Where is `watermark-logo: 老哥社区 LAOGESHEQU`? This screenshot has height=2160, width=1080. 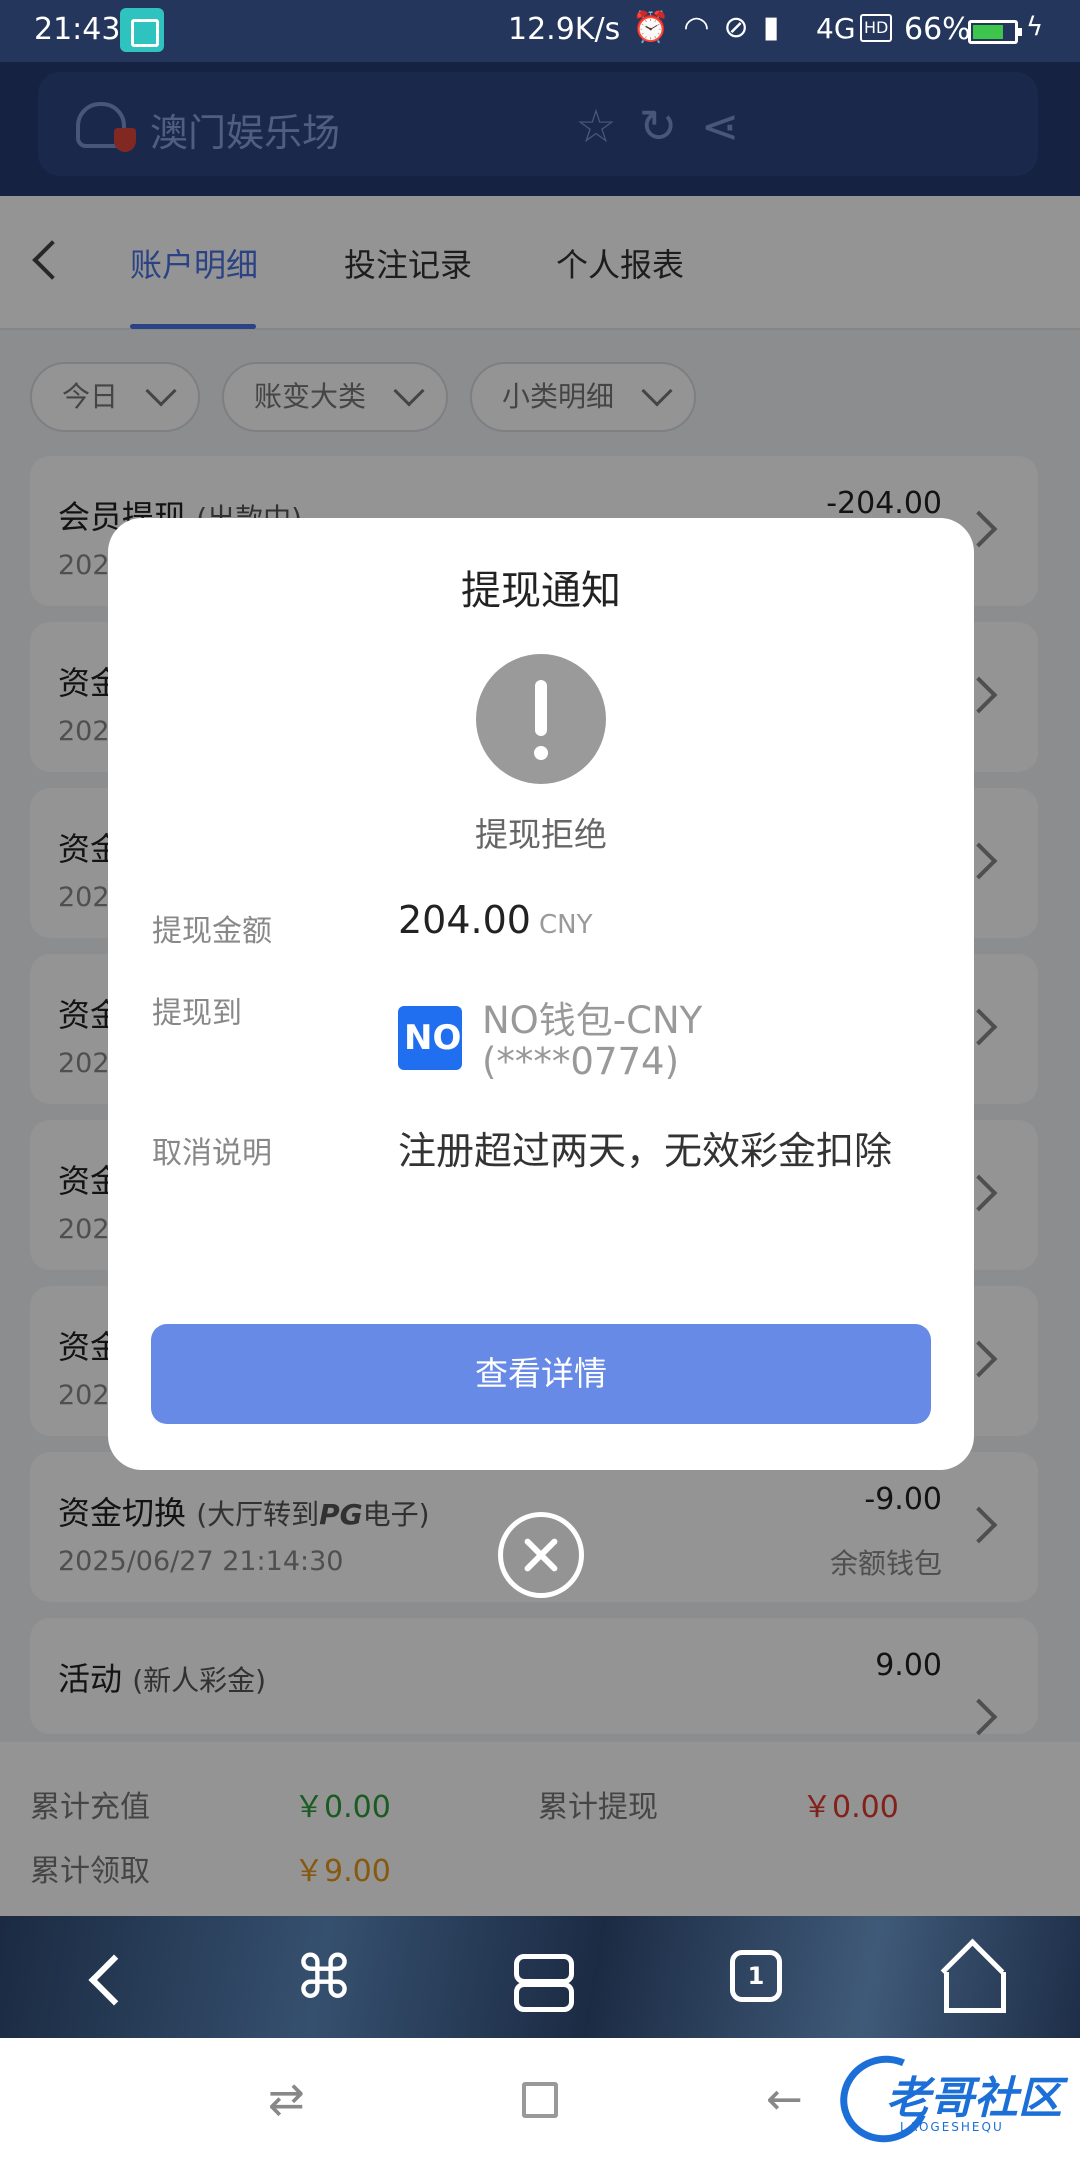 watermark-logo: 老哥社区 LAOGESHEQU is located at coordinates (949, 2099).